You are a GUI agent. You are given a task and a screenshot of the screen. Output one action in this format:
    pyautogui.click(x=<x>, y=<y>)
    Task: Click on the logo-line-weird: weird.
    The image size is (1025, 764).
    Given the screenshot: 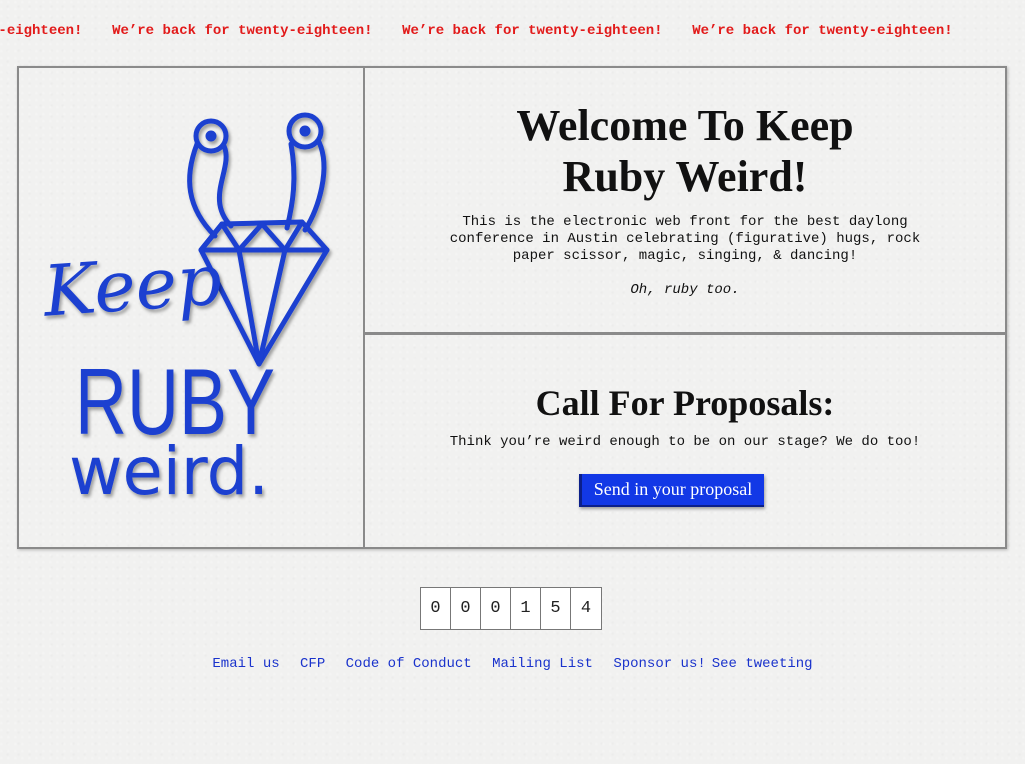 What is the action you would take?
    pyautogui.click(x=169, y=471)
    